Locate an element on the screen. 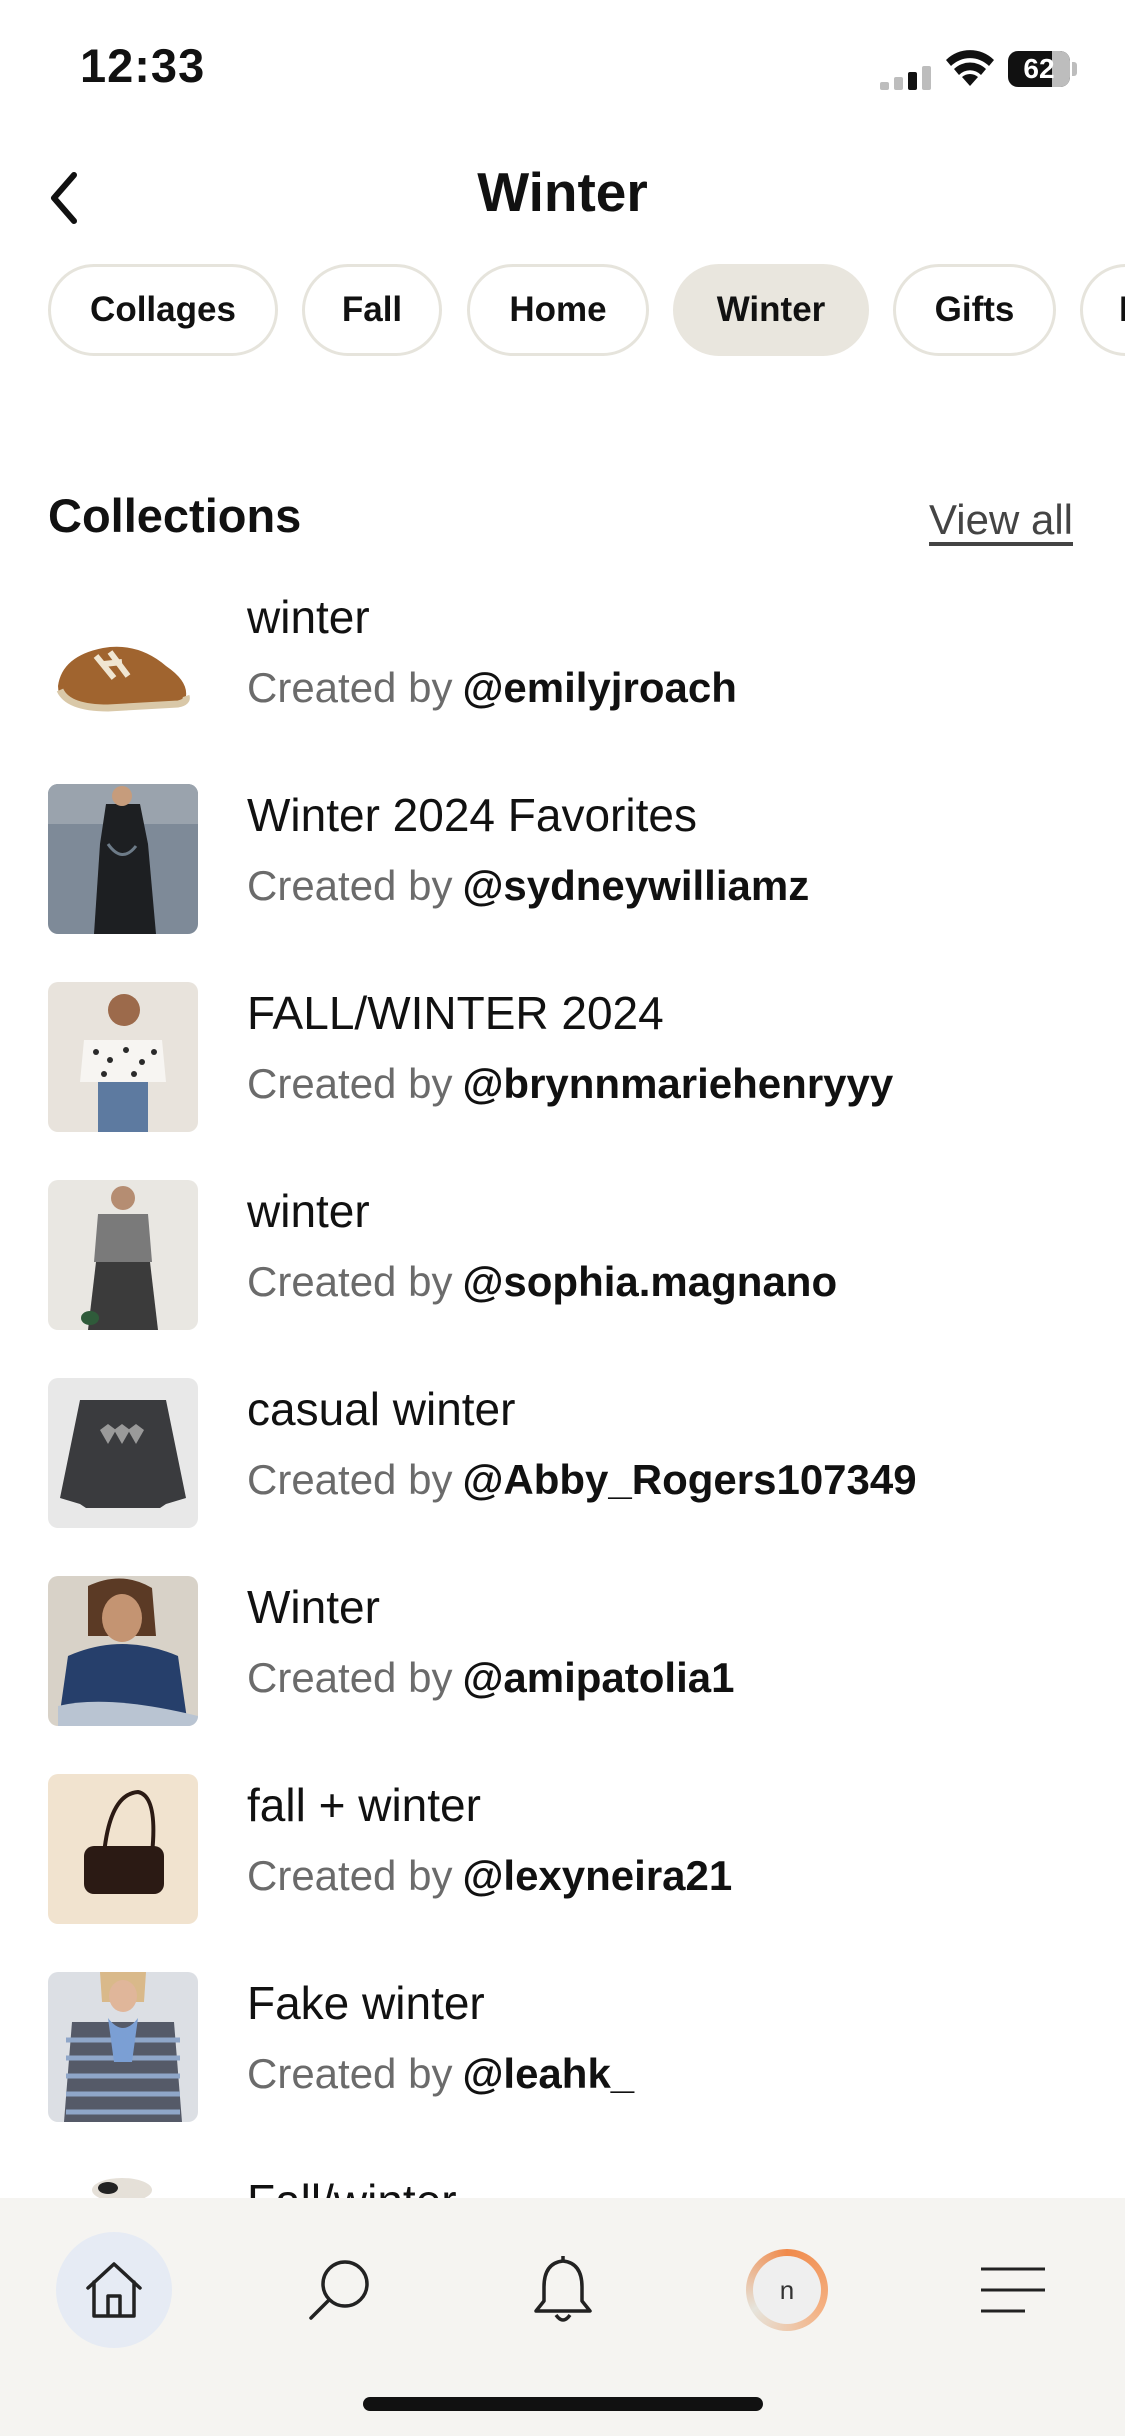  creator-username: @brynnmariehenryyy is located at coordinates (677, 1083).